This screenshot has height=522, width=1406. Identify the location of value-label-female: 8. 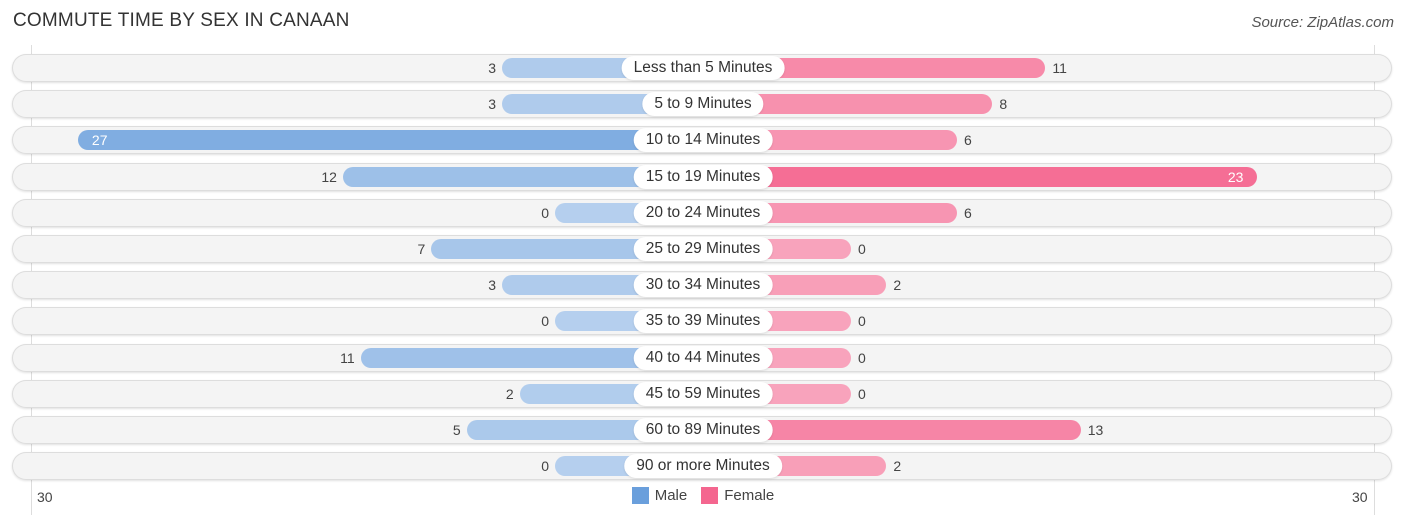
(1003, 104).